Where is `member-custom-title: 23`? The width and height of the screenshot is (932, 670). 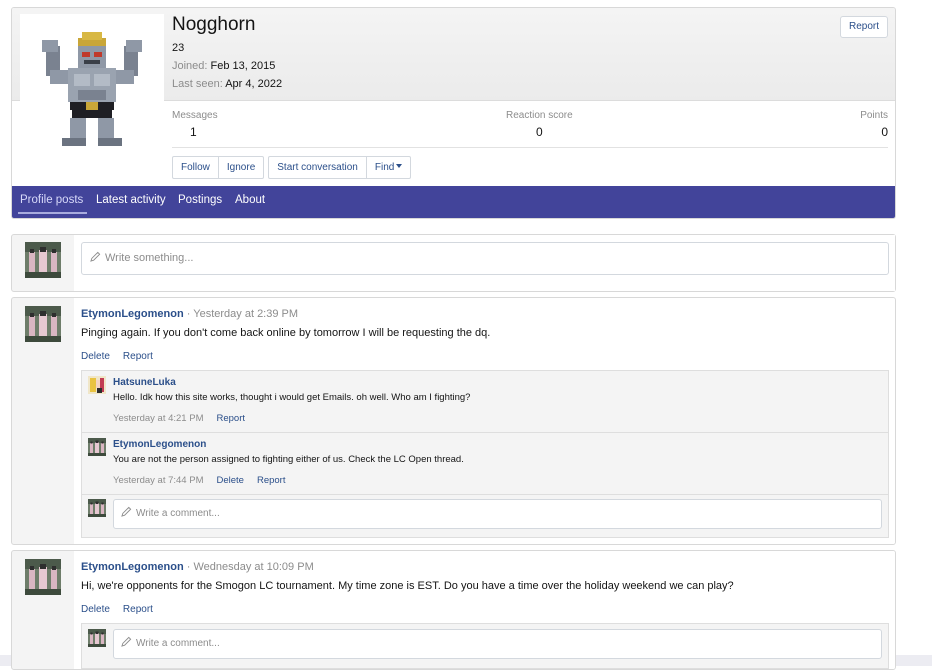
member-custom-title: 23 is located at coordinates (178, 48).